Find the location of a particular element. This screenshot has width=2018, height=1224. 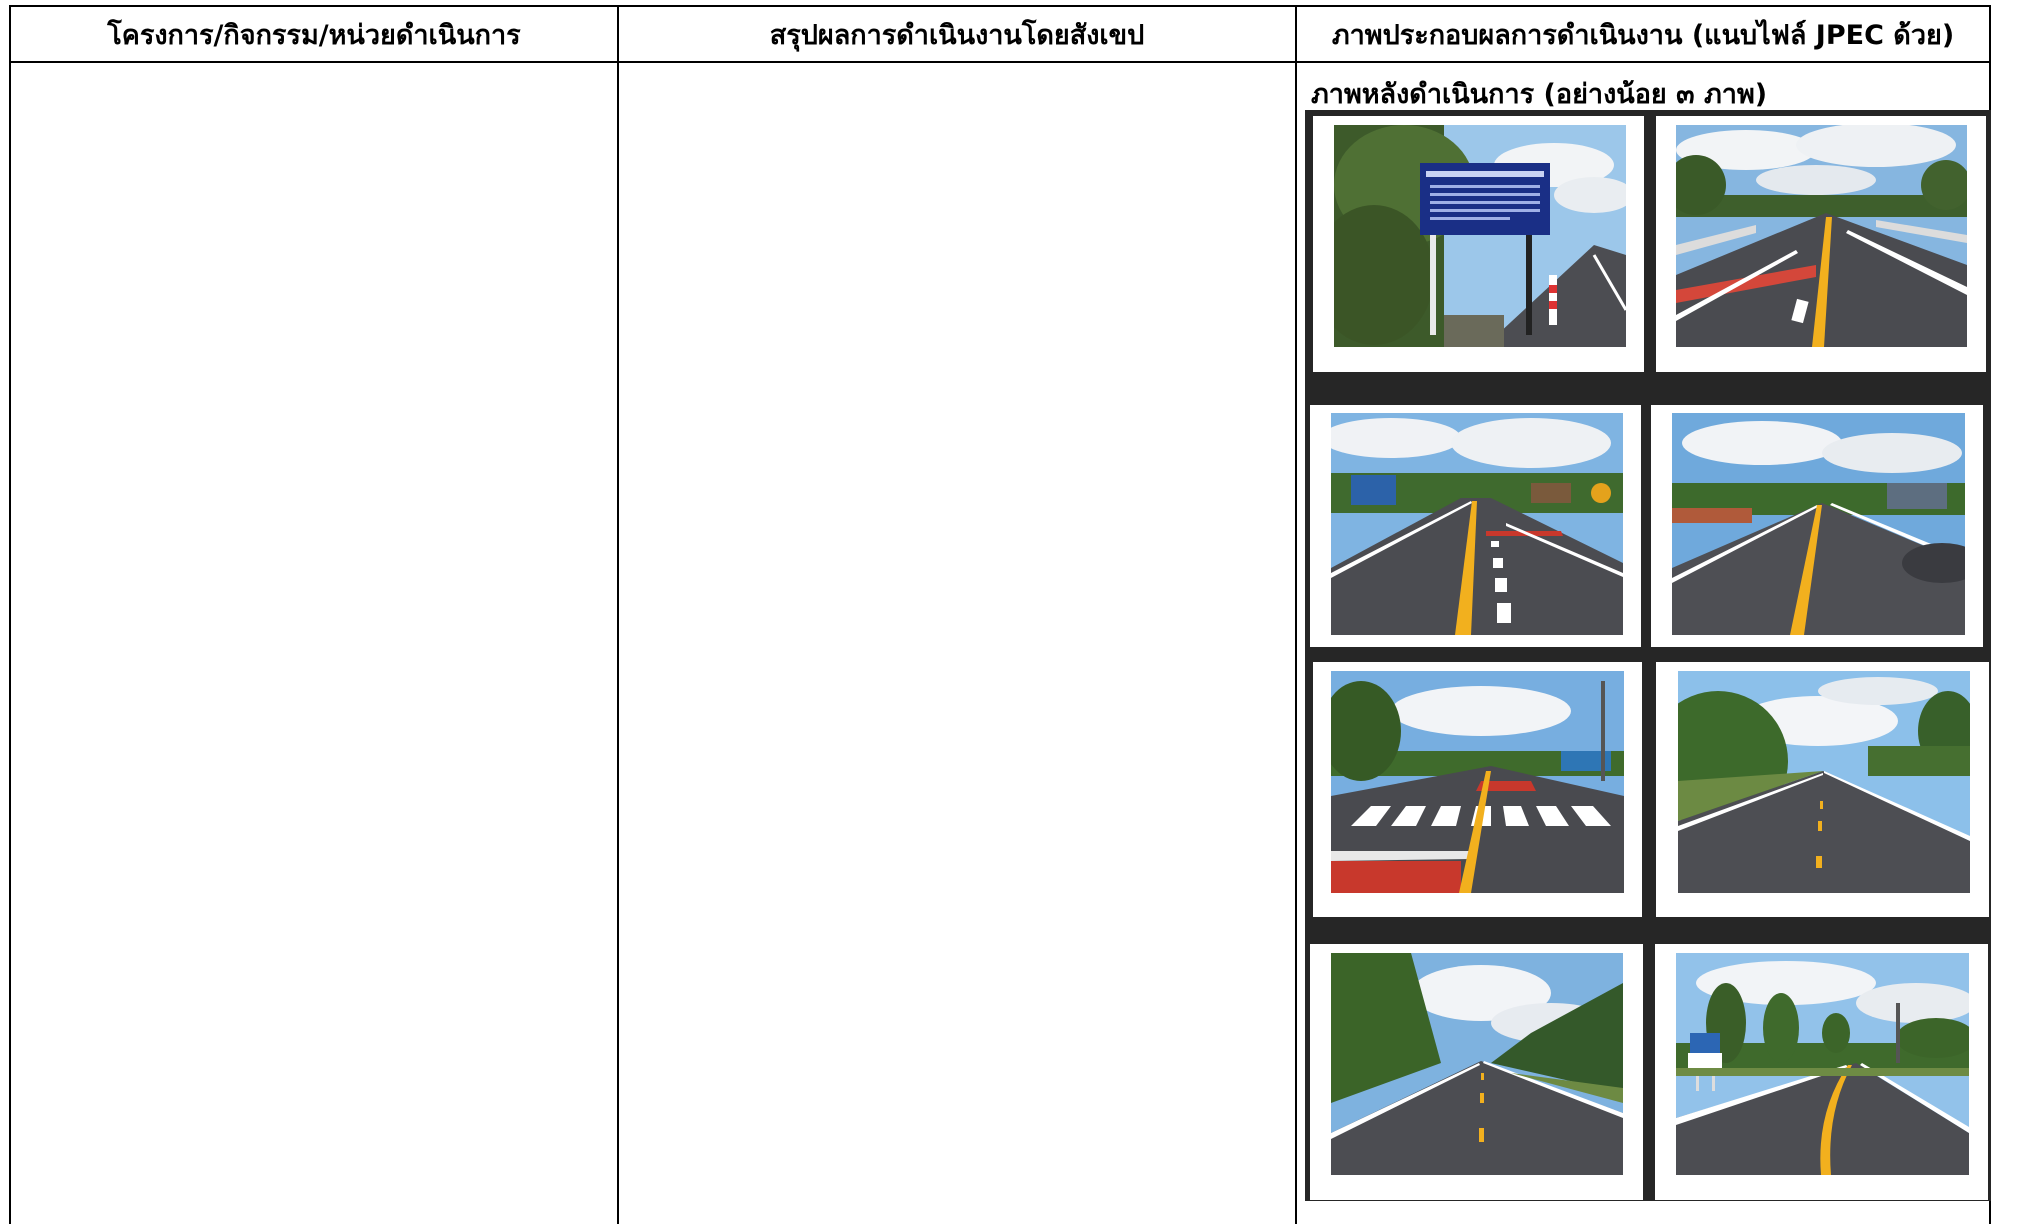

photo-bridge-road-image is located at coordinates (1821, 236).